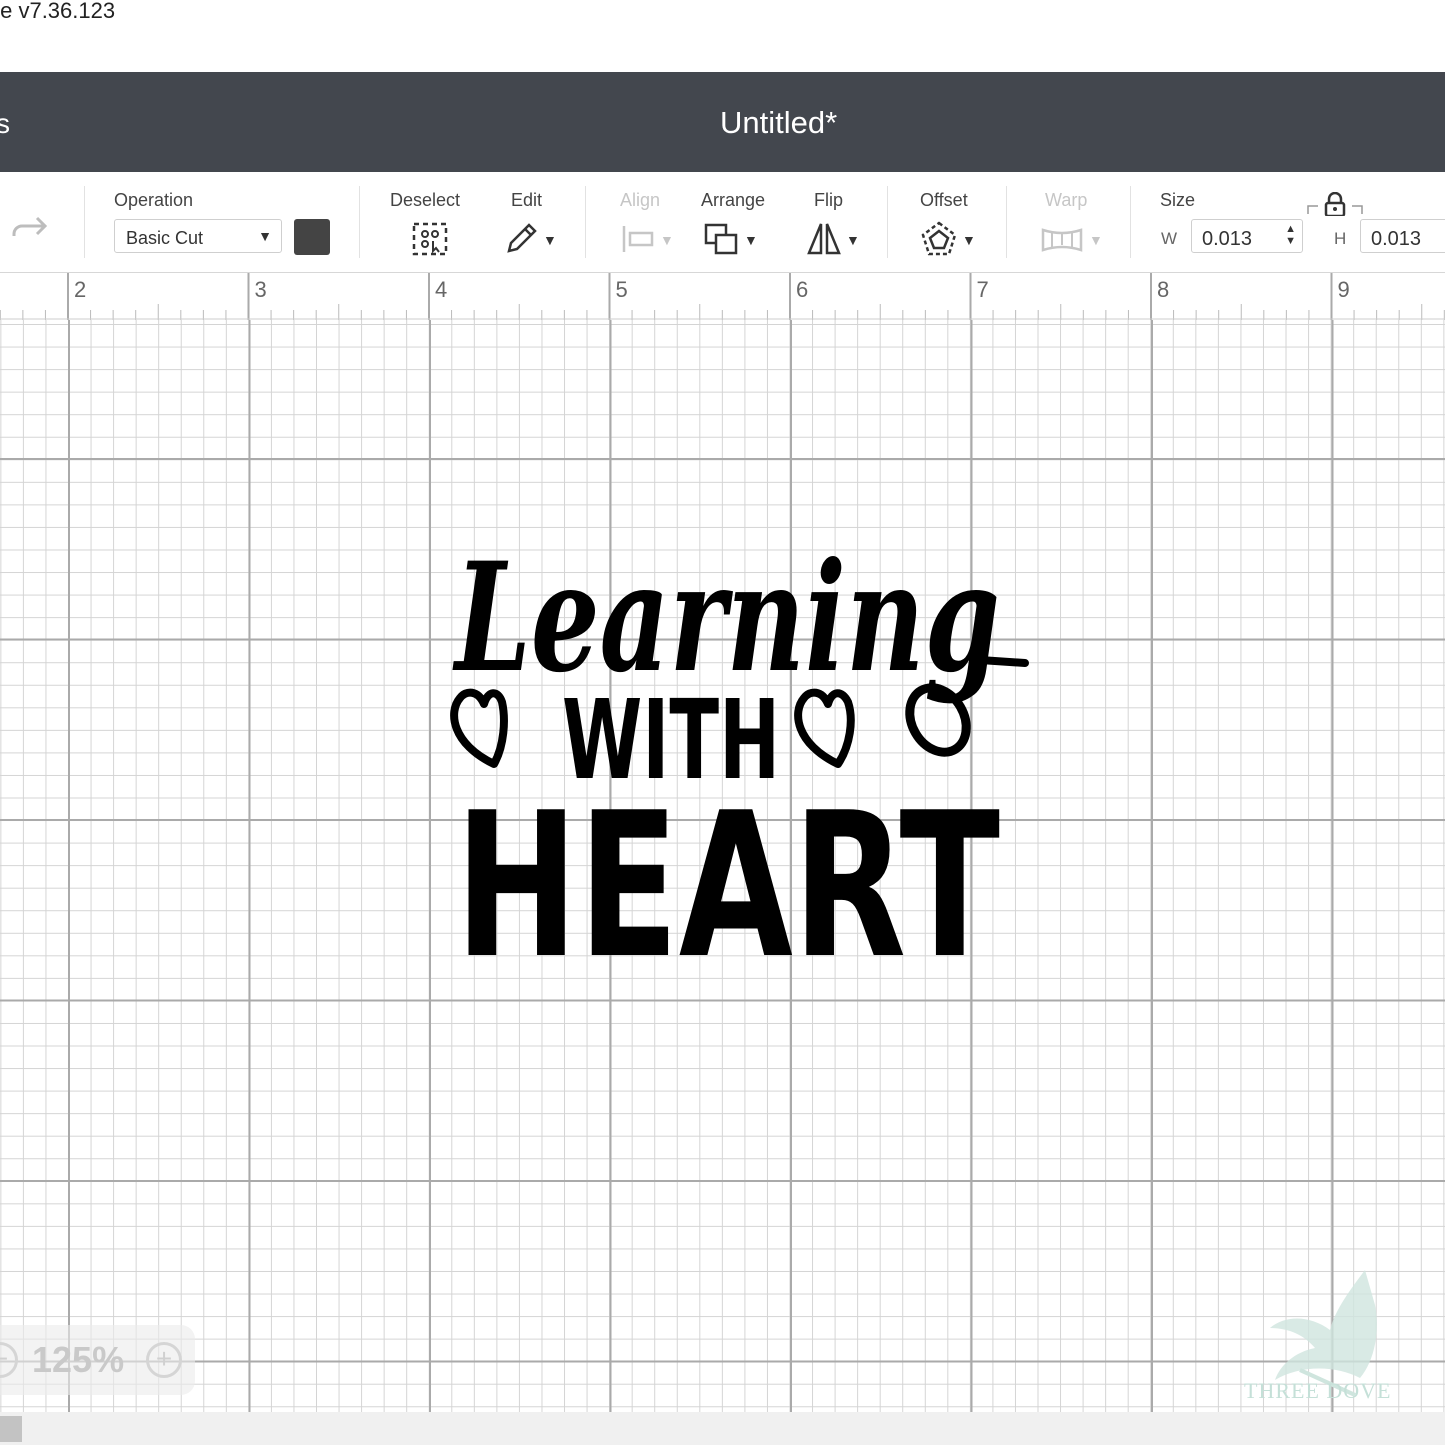 The height and width of the screenshot is (1445, 1445). Describe the element at coordinates (78, 1359) in the screenshot. I see `zoom-level: 125%` at that location.